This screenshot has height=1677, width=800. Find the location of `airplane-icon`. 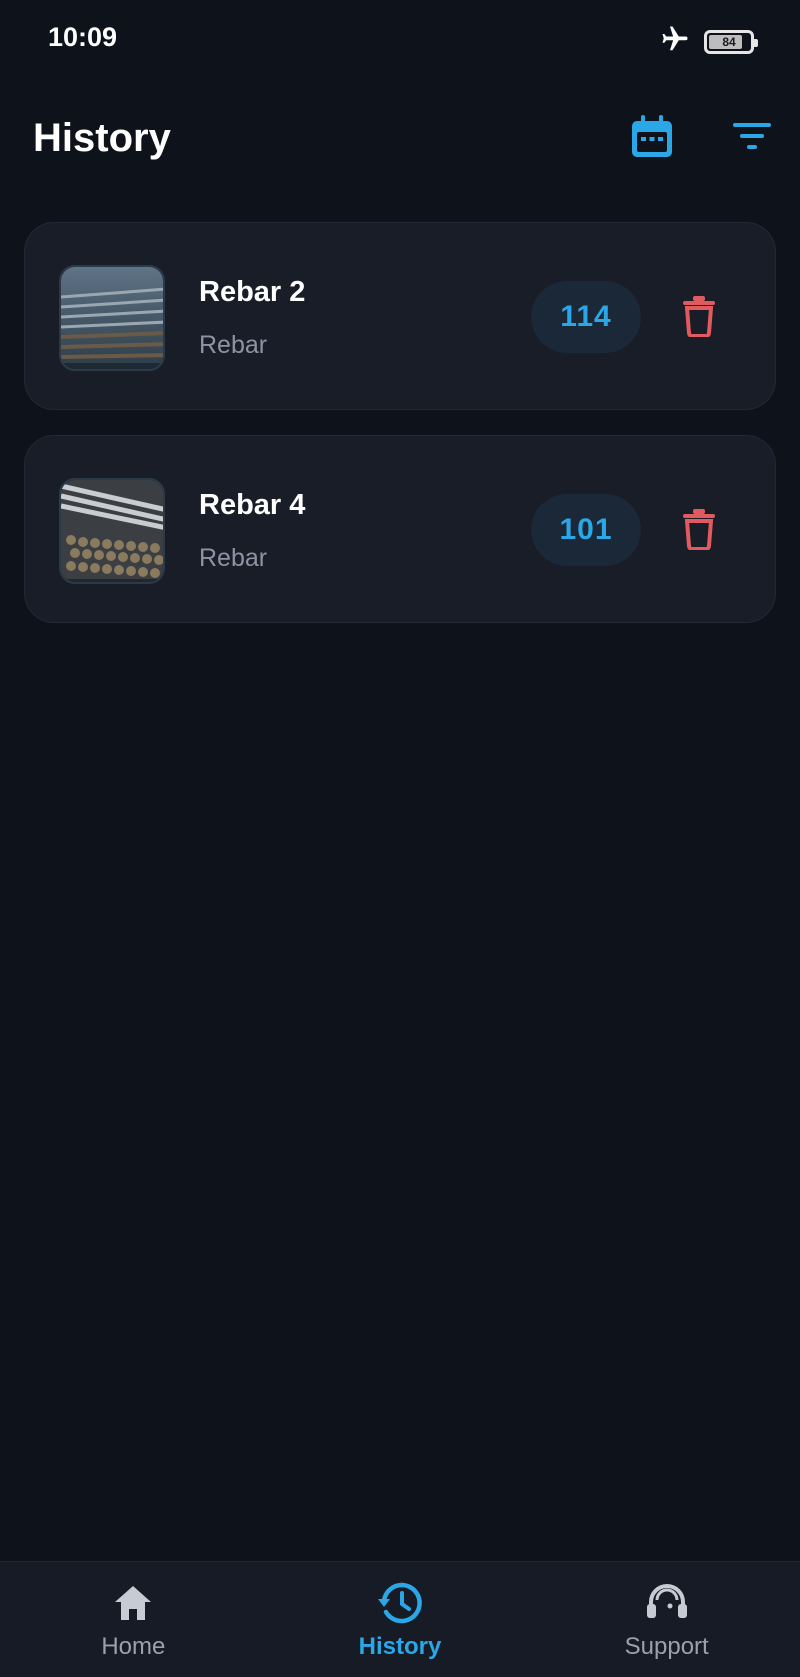

airplane-icon is located at coordinates (675, 41).